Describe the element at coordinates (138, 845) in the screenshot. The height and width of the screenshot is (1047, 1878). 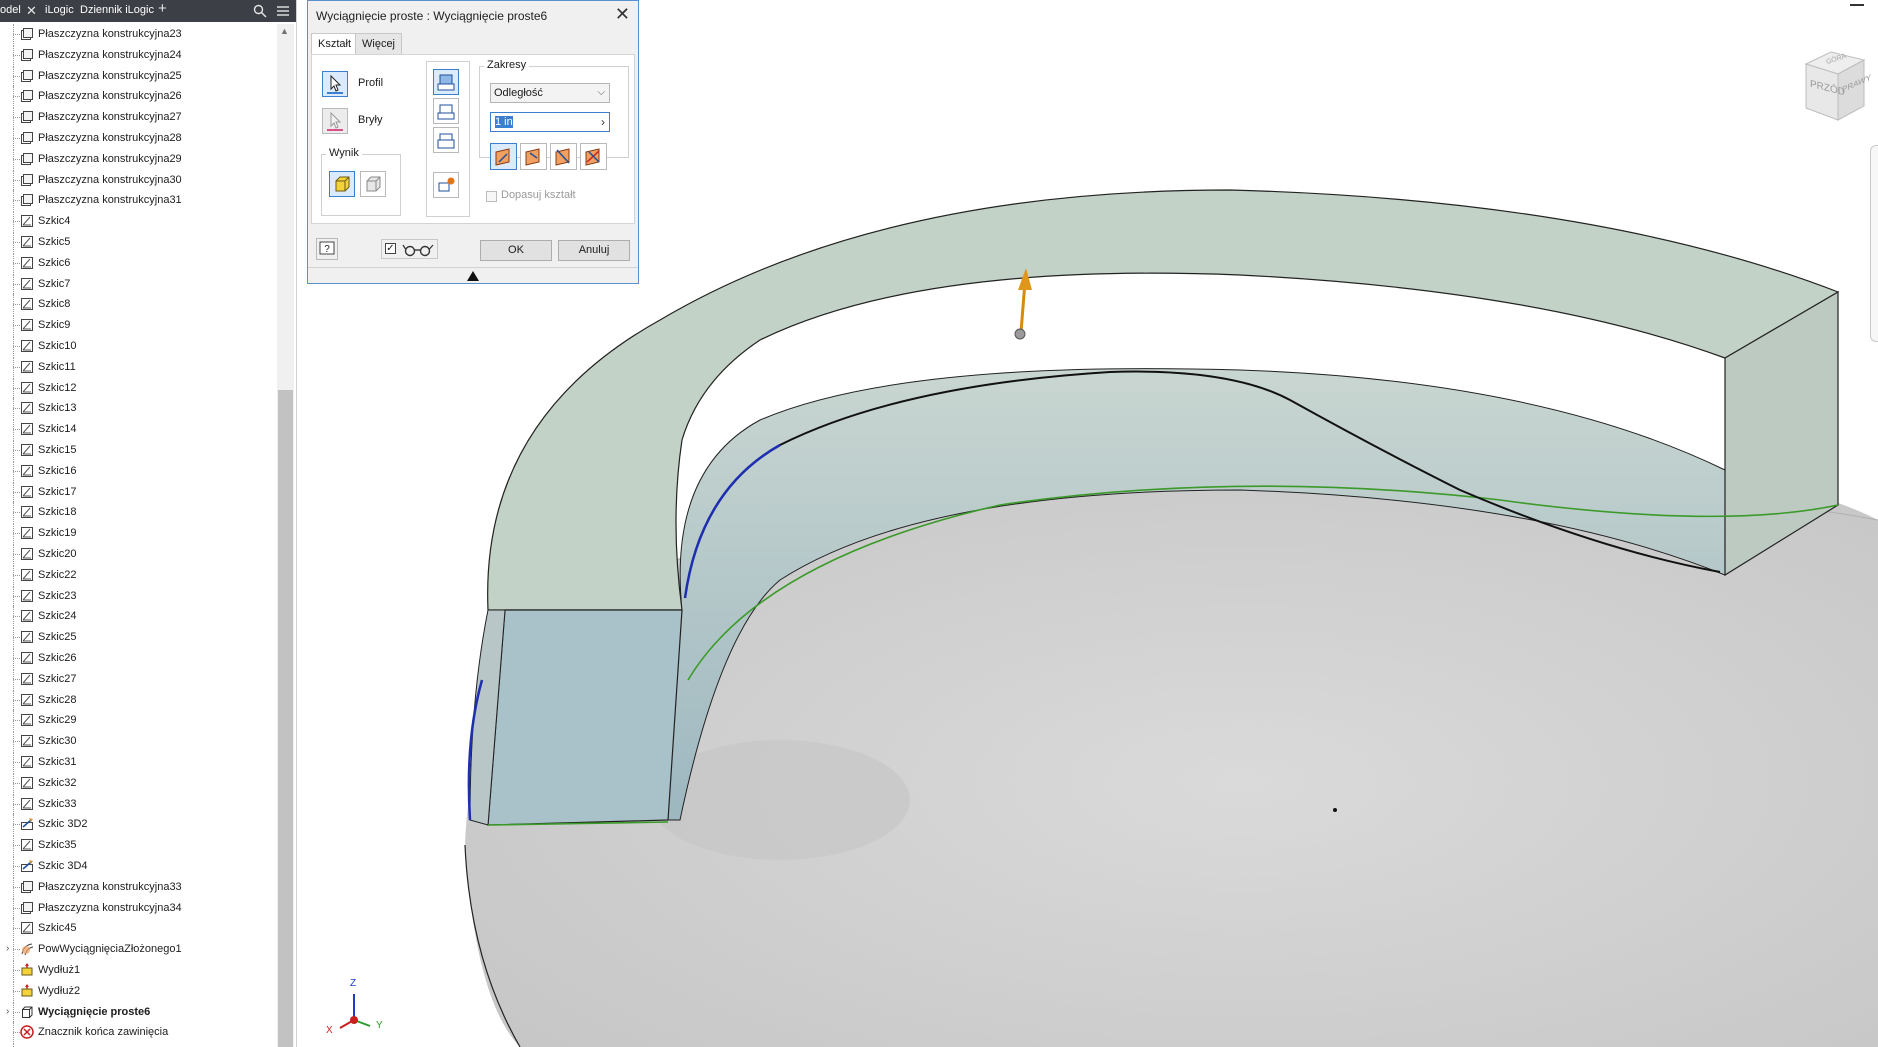
I see `browser-item: Szkic35` at that location.